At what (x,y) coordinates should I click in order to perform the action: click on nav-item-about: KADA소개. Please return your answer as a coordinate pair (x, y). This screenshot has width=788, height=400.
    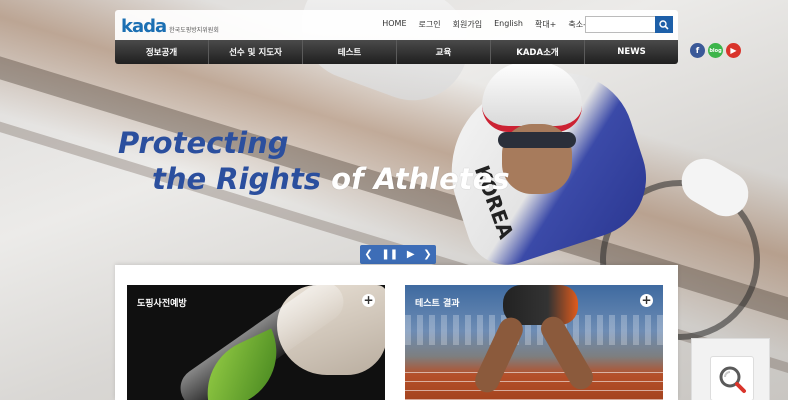
    Looking at the image, I should click on (538, 52).